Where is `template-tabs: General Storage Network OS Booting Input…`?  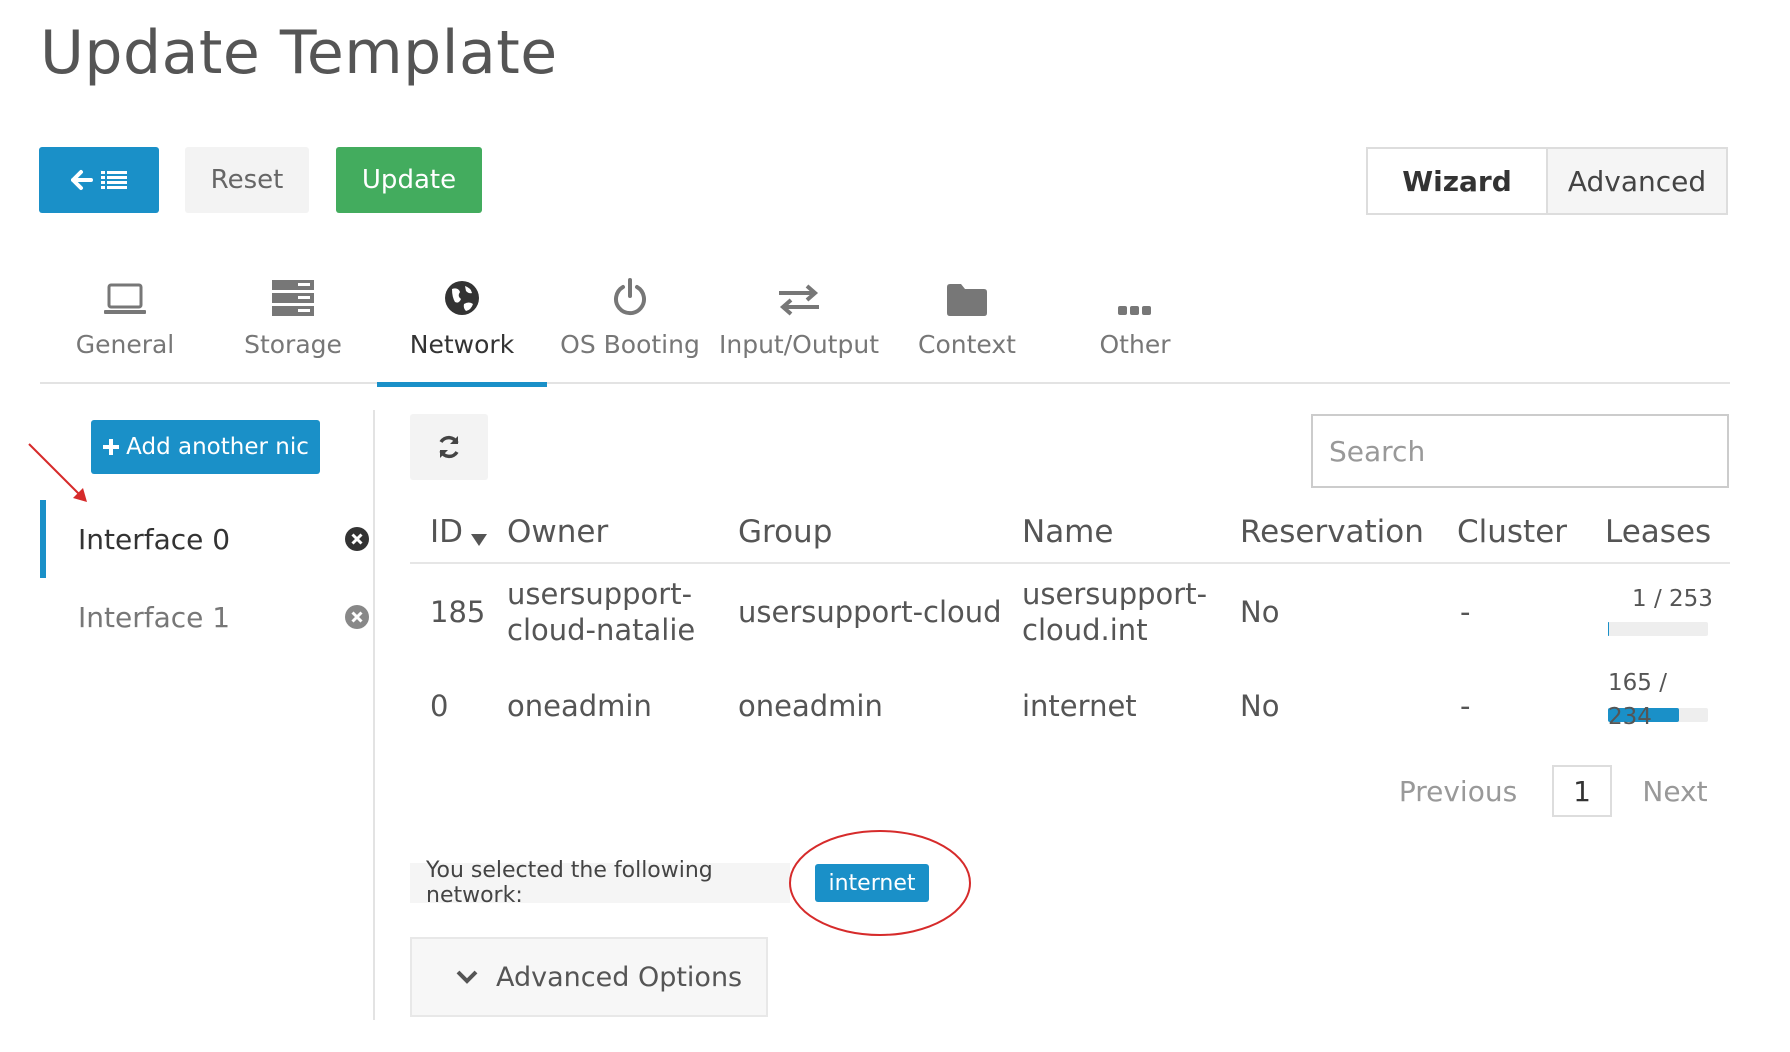 template-tabs: General Storage Network OS Booting Input… is located at coordinates (885, 324).